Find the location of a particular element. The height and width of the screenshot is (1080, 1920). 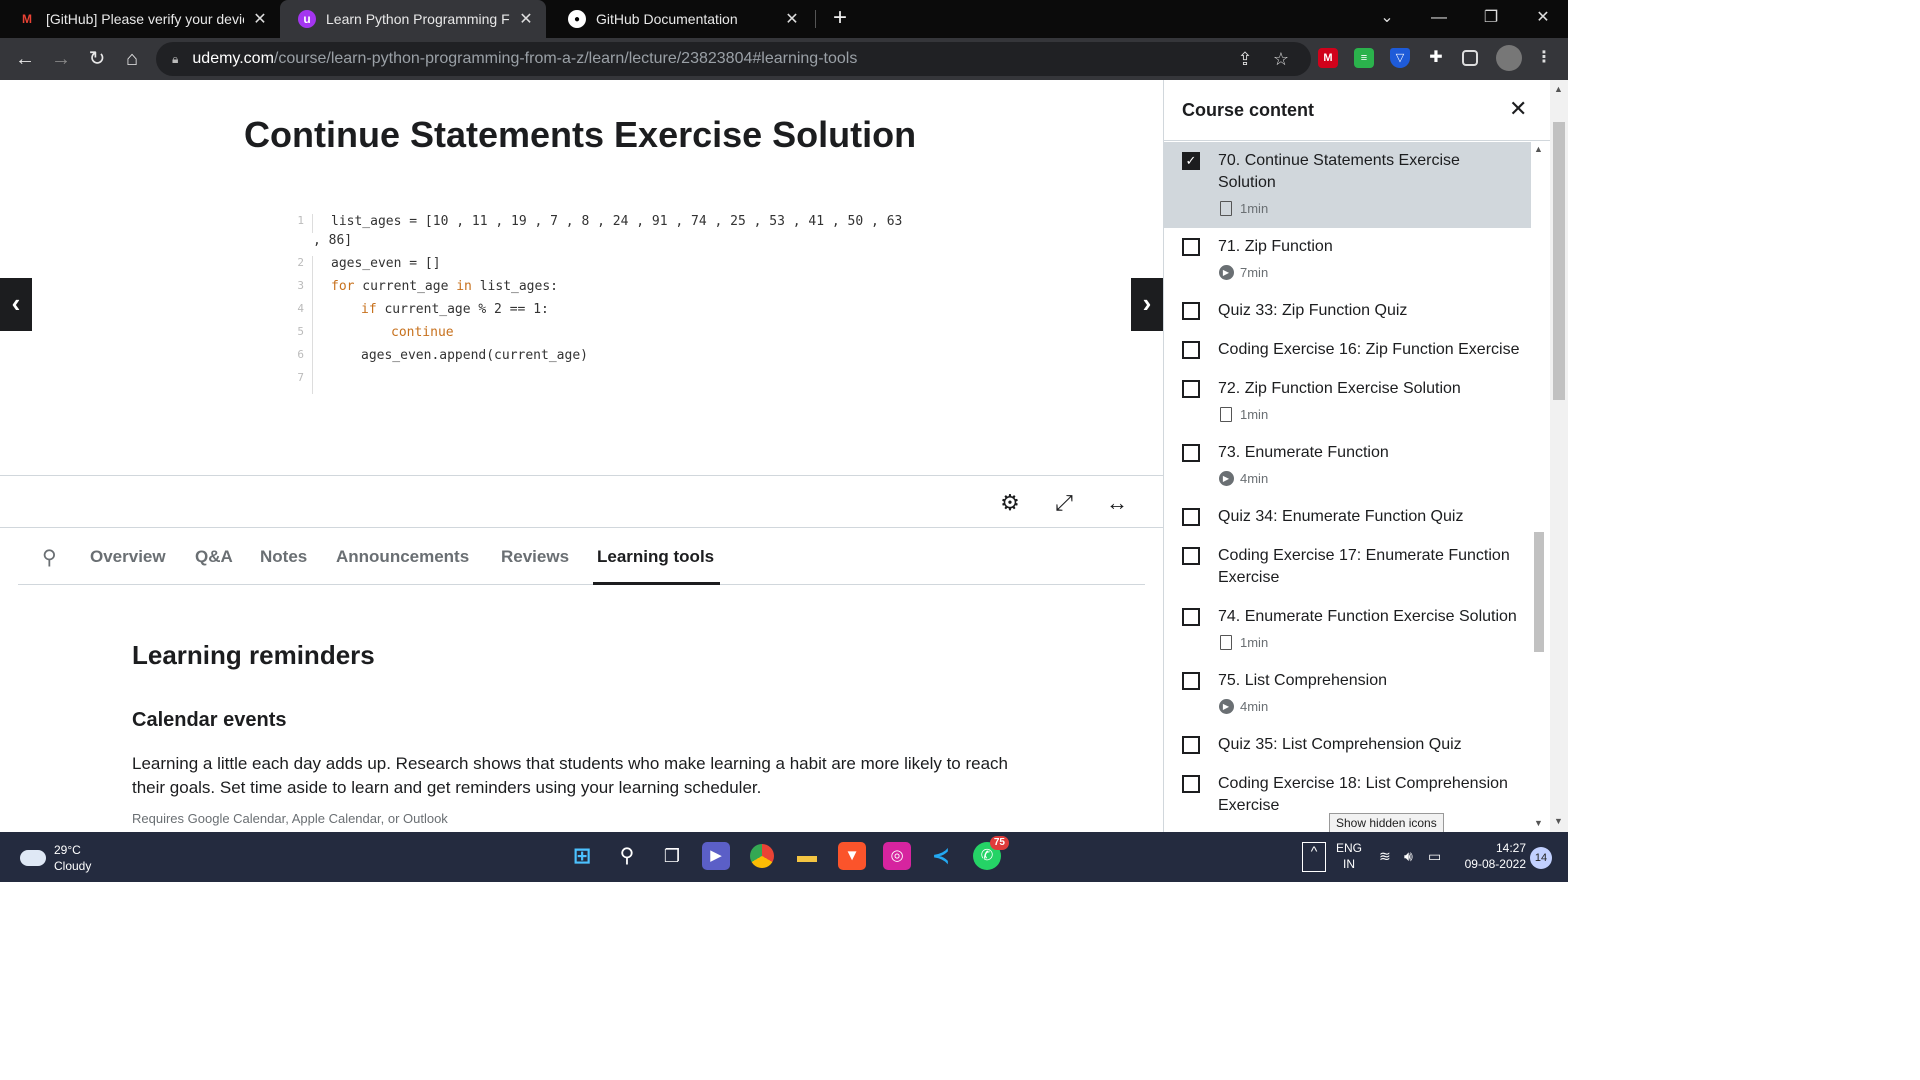

tab-udemy: u Learn Python Programming From A-Z ✕ is located at coordinates (413, 19).